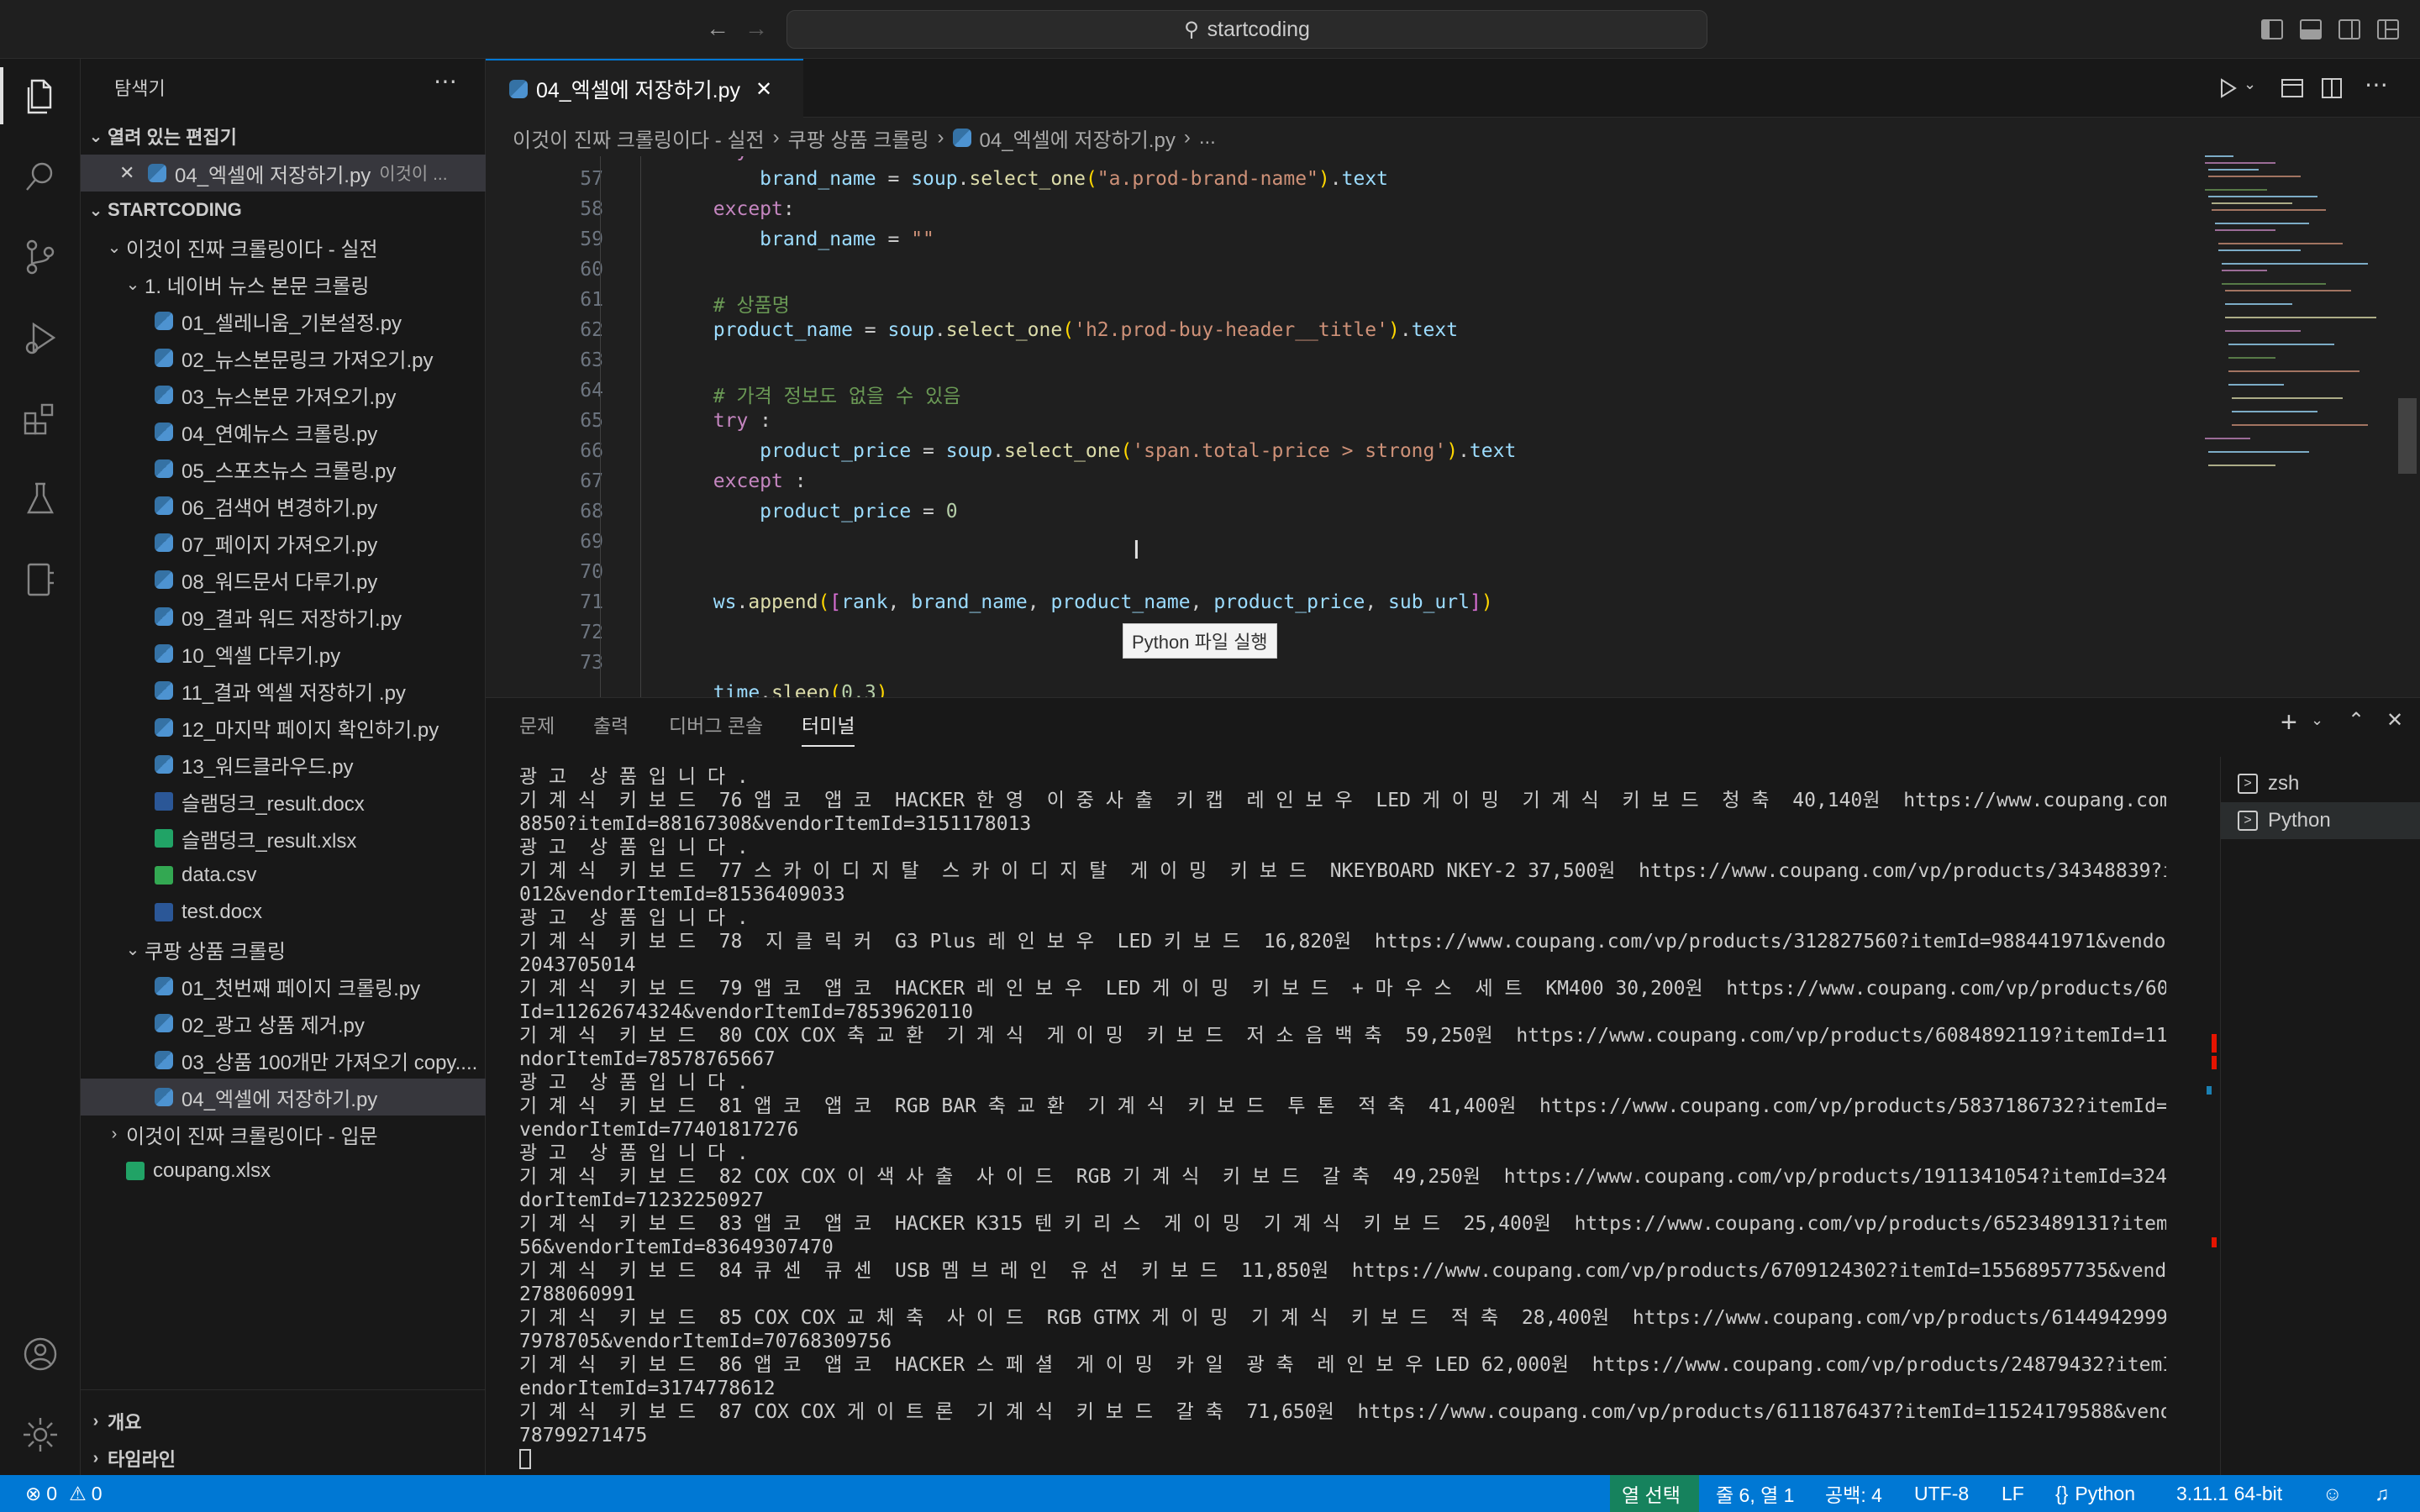 The image size is (2420, 1512). I want to click on folder-item: ⌄ 1. 네이버 뉴스 본문 크롤링, so click(284, 283).